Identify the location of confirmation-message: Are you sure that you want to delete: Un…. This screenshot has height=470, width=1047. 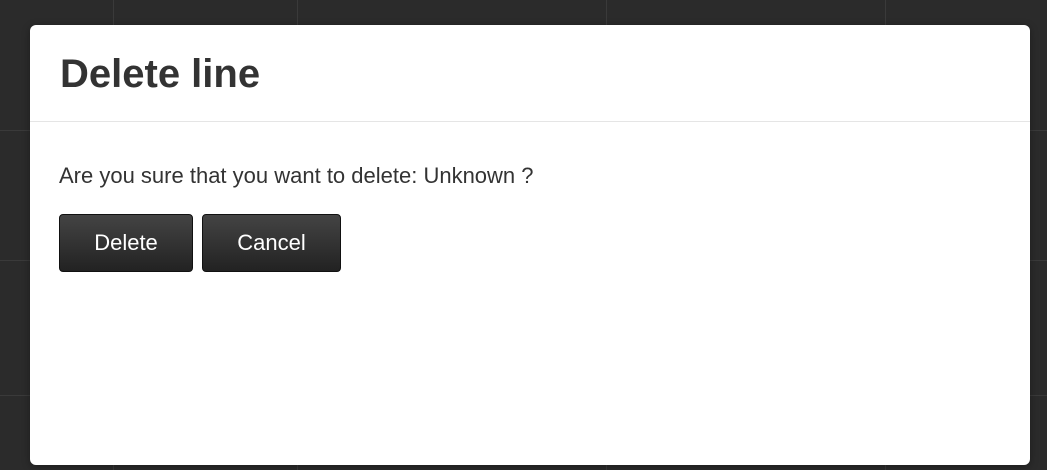
(296, 175).